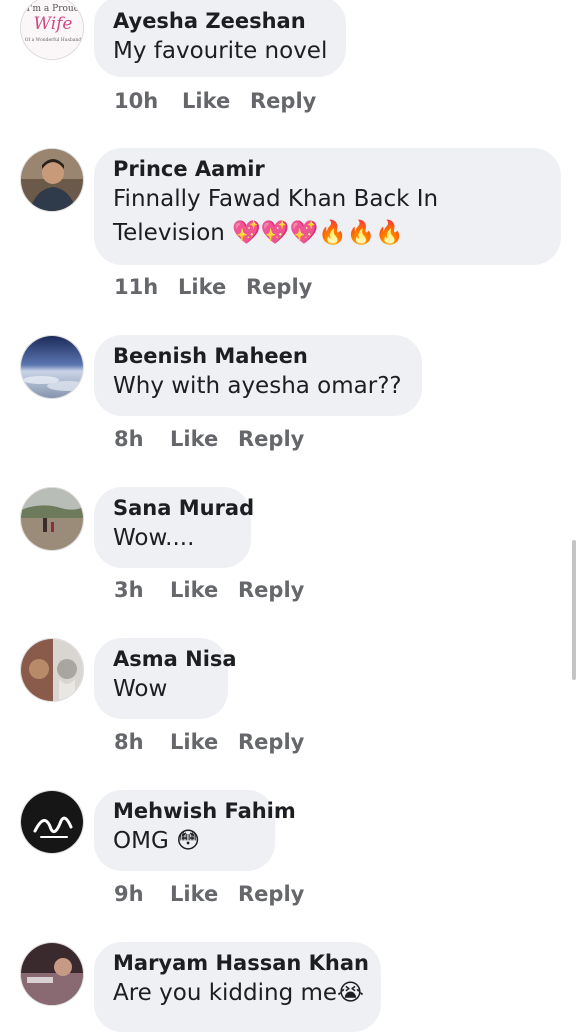 Image resolution: width=580 pixels, height=1032 pixels. What do you see at coordinates (257, 386) in the screenshot?
I see `comment-text: Why with ayesha omar??` at bounding box center [257, 386].